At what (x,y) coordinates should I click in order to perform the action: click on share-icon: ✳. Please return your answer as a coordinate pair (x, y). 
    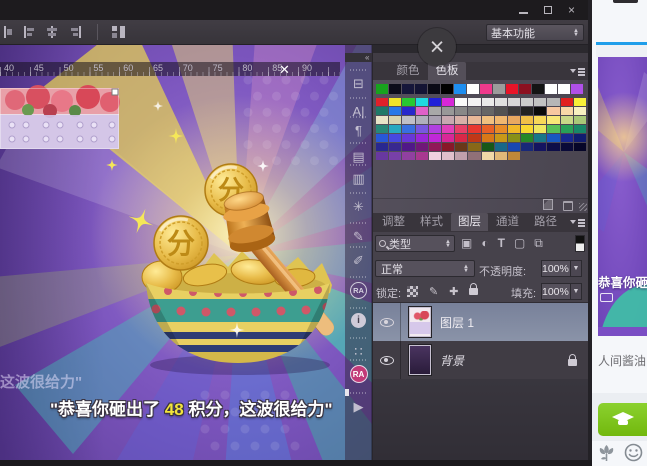
    Looking at the image, I should click on (358, 207).